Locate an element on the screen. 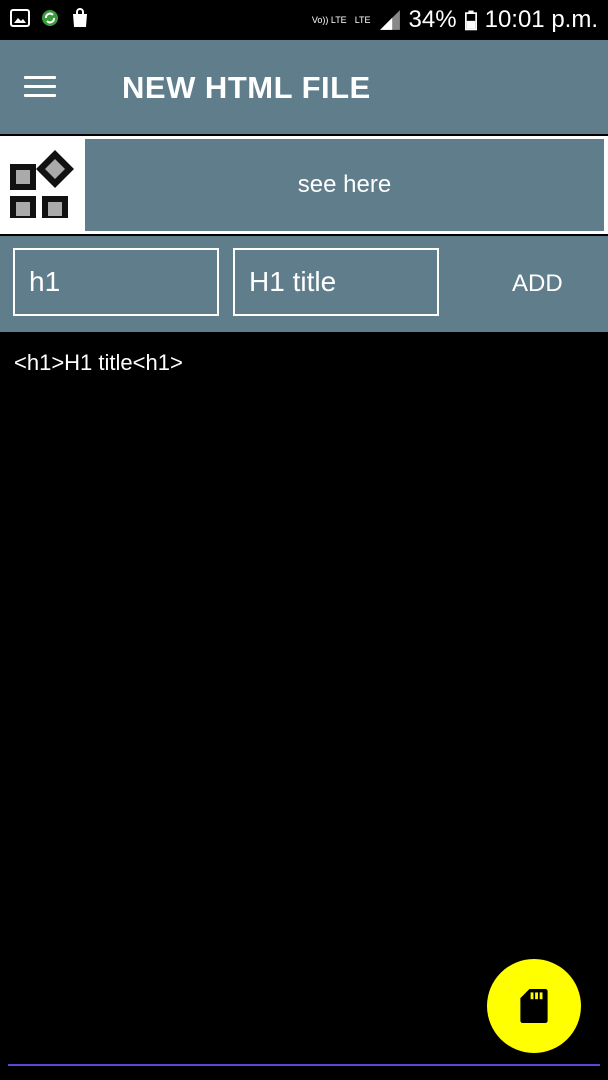 The height and width of the screenshot is (1080, 608). see-here-button: see here is located at coordinates (344, 185).